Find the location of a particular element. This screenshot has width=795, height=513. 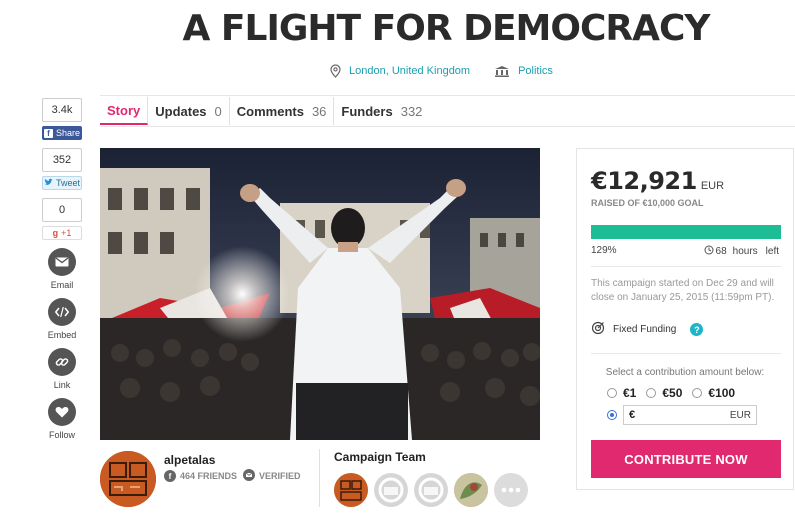

option-label: €50 is located at coordinates (672, 393).